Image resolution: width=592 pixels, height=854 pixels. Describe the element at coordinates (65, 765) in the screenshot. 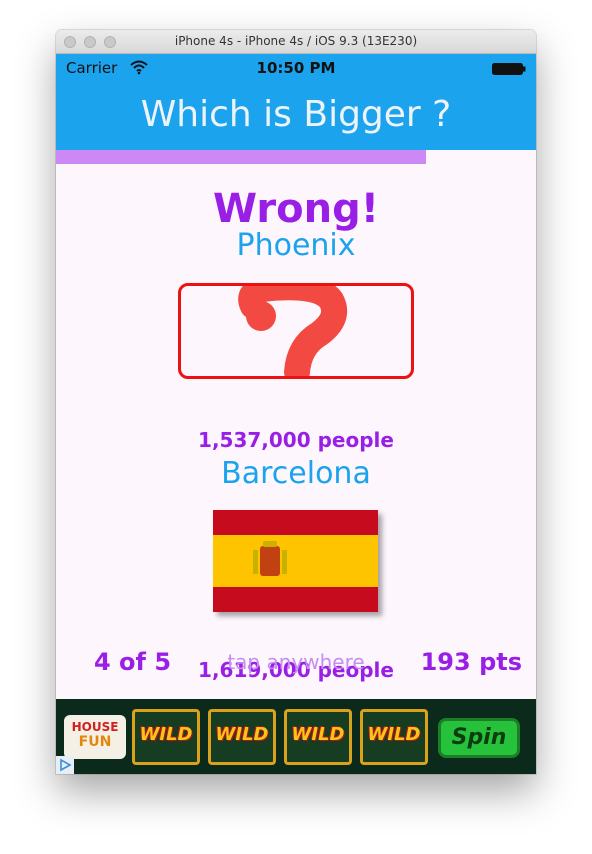

I see `adchoices-icon` at that location.